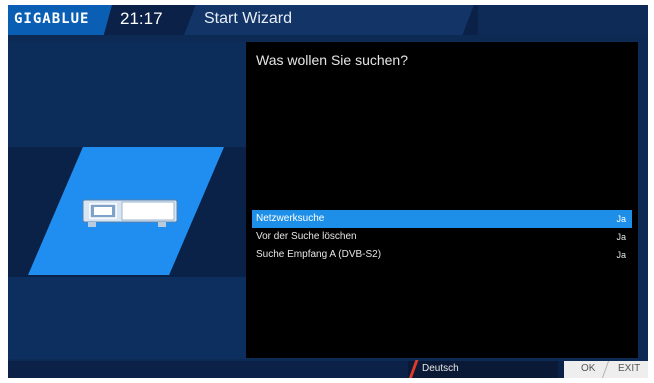 This screenshot has height=383, width=654. What do you see at coordinates (329, 20) in the screenshot?
I see `title-container: Start Wizard` at bounding box center [329, 20].